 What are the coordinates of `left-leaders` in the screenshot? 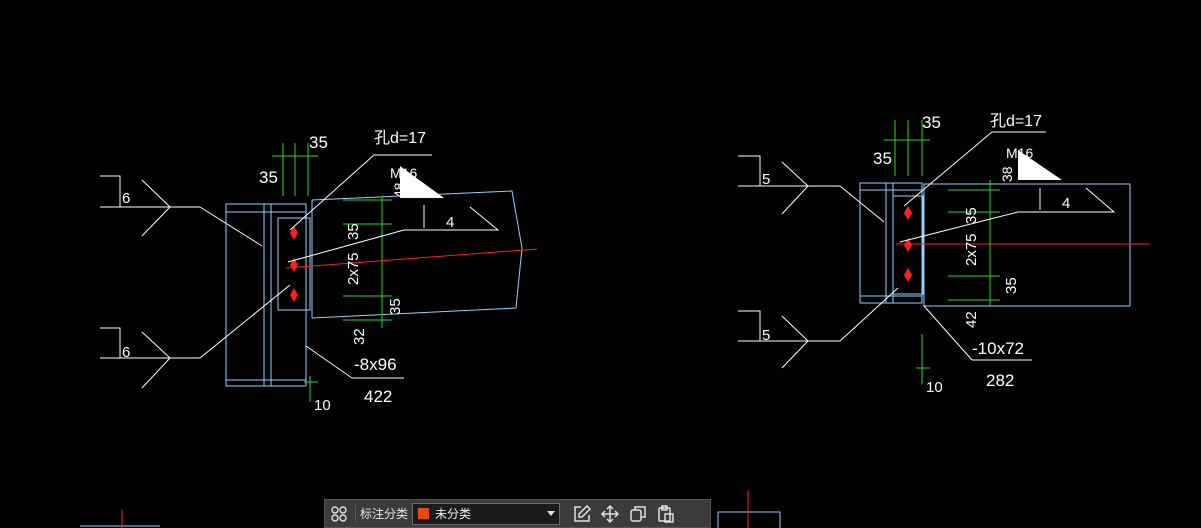 It's located at (300, 271).